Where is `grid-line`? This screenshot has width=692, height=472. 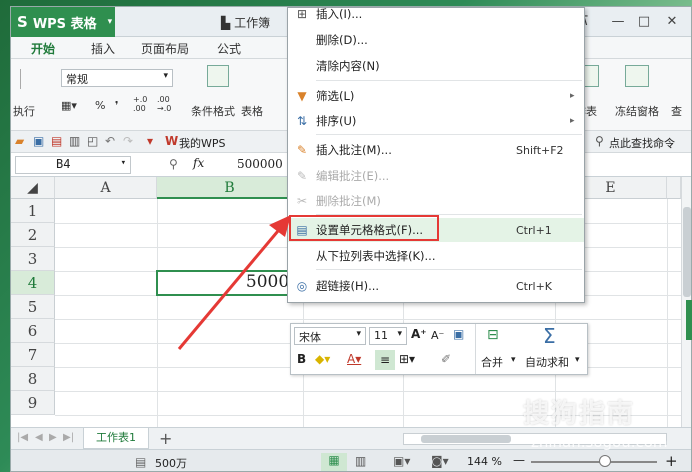 grid-line is located at coordinates (157, 313).